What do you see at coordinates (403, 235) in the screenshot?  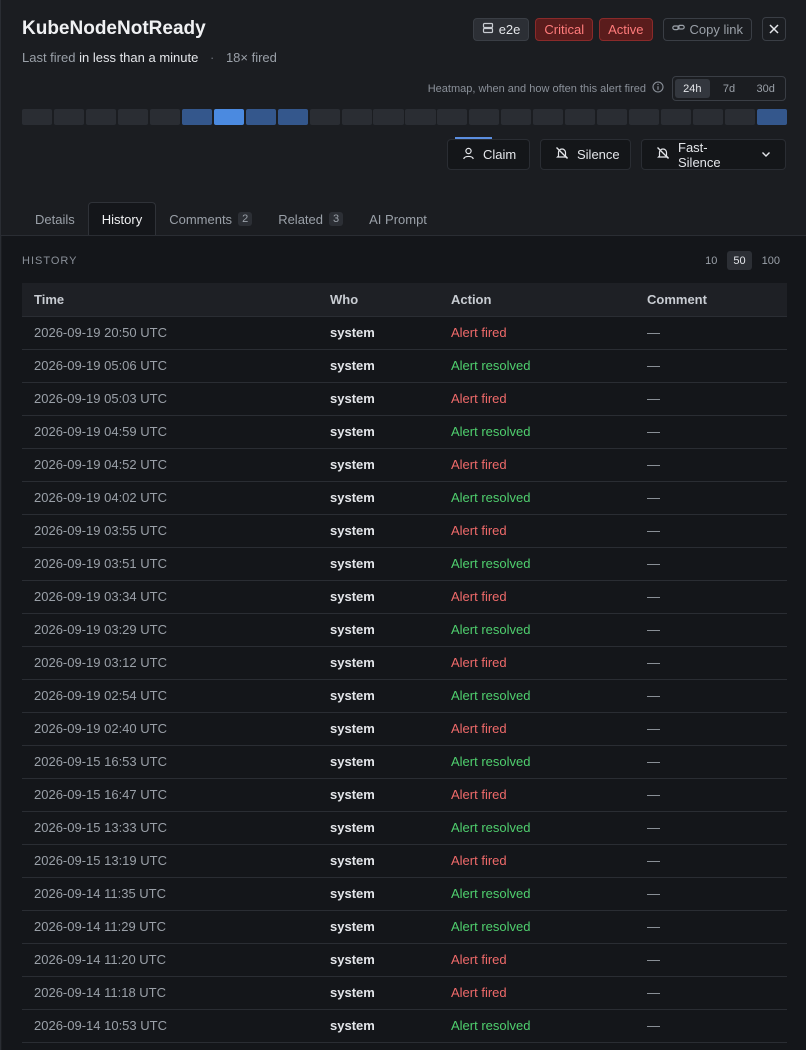 I see `tab-divider` at bounding box center [403, 235].